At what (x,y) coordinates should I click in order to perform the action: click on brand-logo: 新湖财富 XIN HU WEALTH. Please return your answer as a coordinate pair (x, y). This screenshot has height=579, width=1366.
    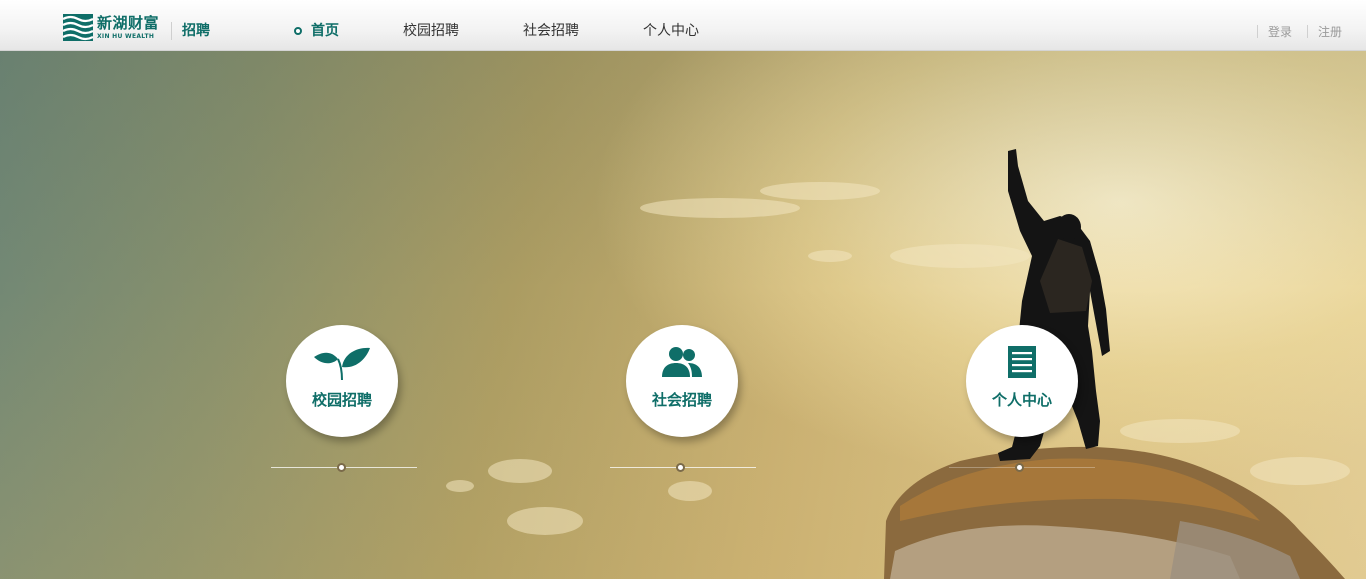
    Looking at the image, I should click on (111, 28).